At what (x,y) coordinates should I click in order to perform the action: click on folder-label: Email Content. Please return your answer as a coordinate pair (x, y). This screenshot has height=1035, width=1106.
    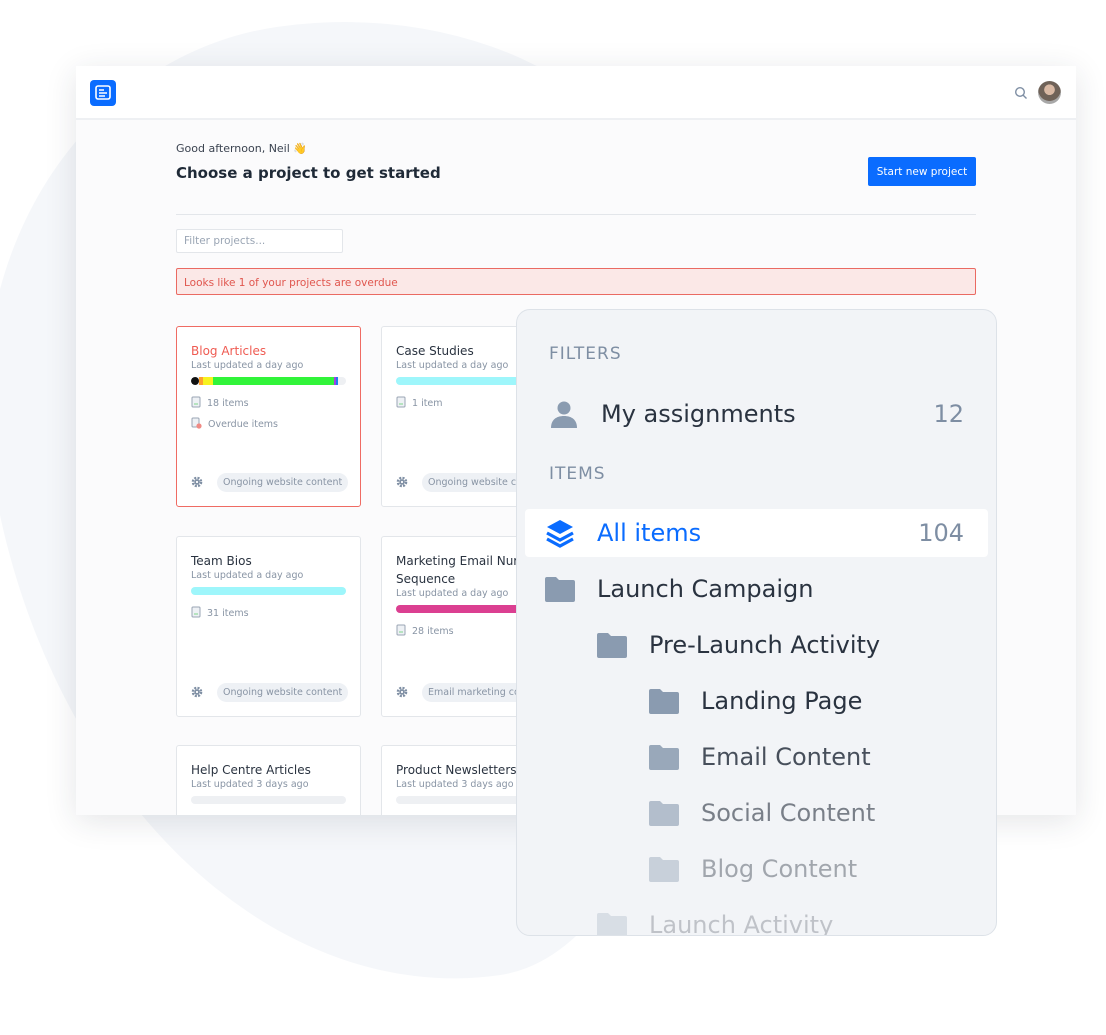
    Looking at the image, I should click on (786, 757).